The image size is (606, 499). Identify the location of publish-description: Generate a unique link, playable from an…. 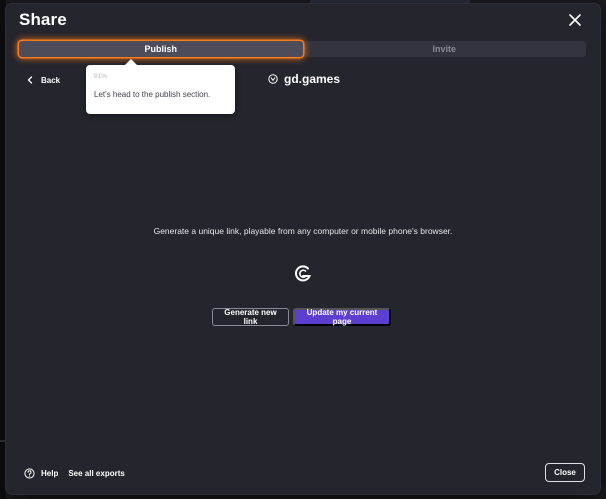
(303, 231).